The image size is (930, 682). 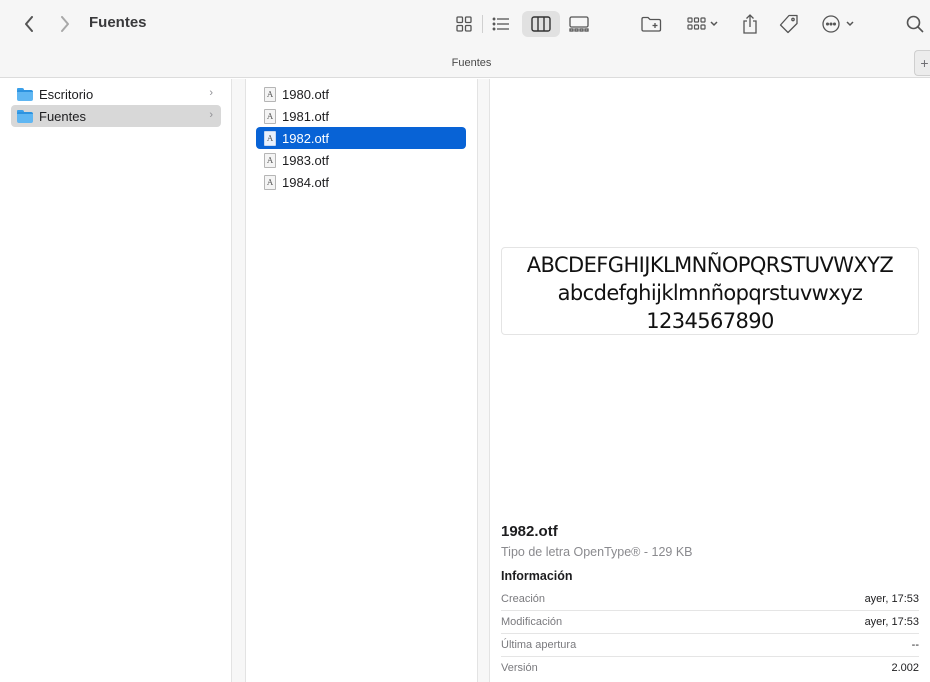 What do you see at coordinates (471, 63) in the screenshot?
I see `path-bar-label: Fuentes` at bounding box center [471, 63].